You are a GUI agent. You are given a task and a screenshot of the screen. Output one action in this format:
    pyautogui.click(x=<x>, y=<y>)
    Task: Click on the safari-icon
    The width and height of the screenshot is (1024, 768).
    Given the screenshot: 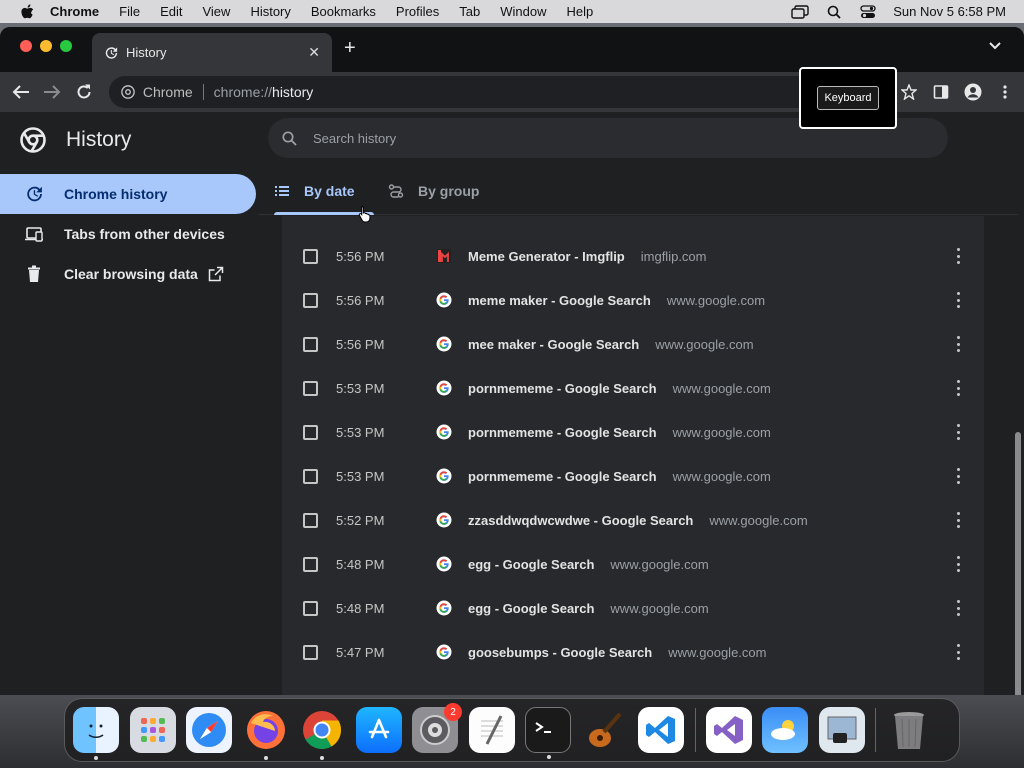 What is the action you would take?
    pyautogui.click(x=209, y=730)
    